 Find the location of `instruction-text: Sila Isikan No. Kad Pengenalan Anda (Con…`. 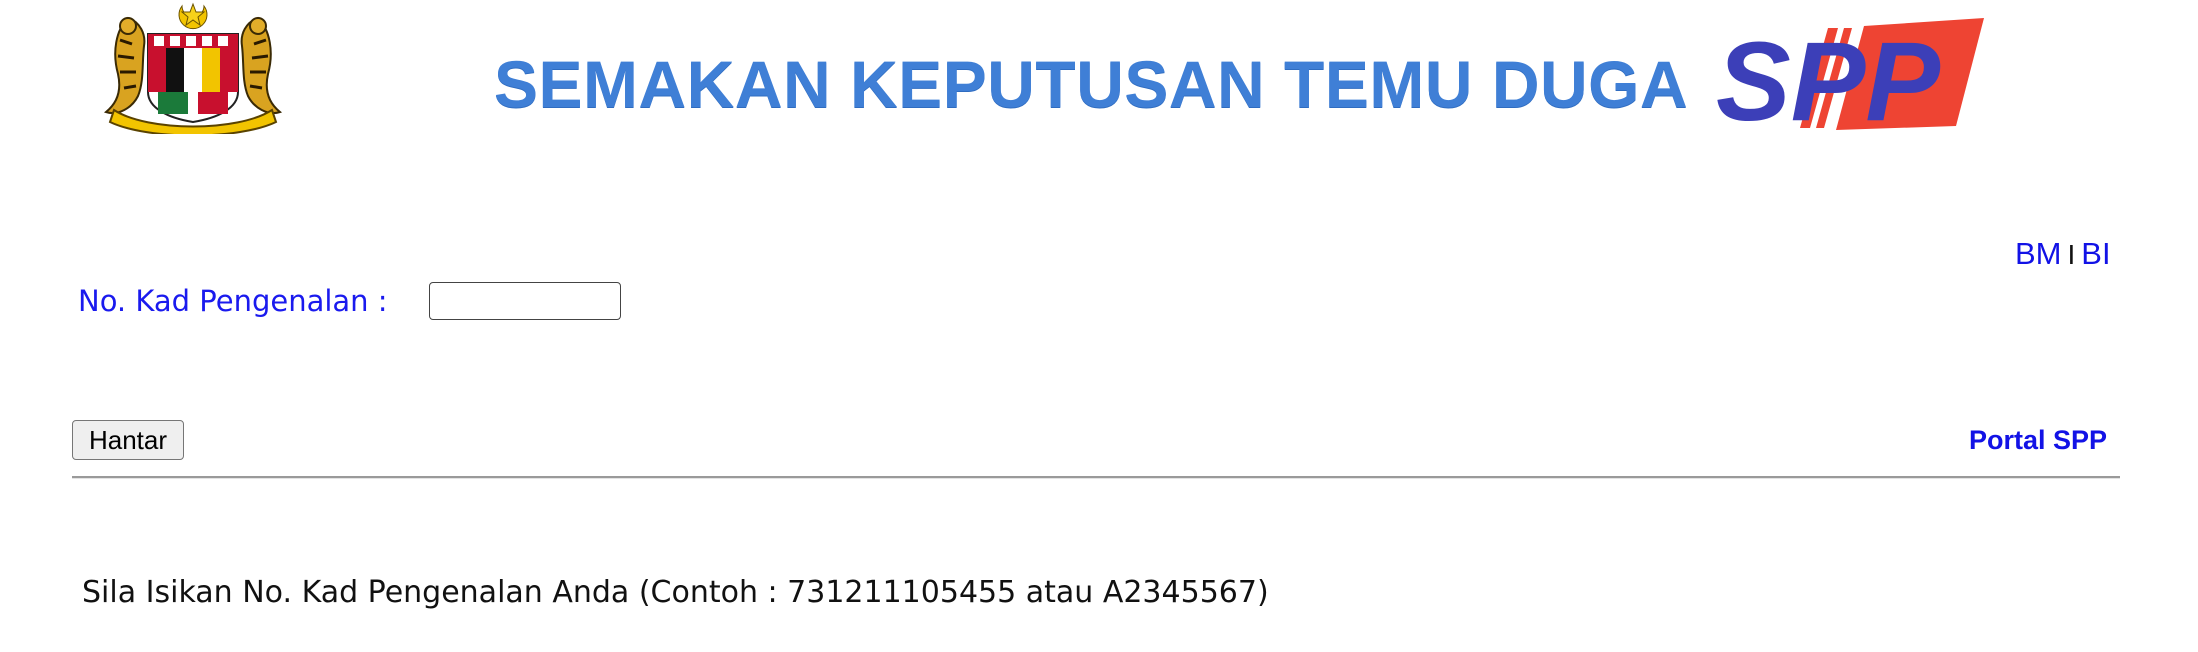

instruction-text: Sila Isikan No. Kad Pengenalan Anda (Con… is located at coordinates (675, 592).